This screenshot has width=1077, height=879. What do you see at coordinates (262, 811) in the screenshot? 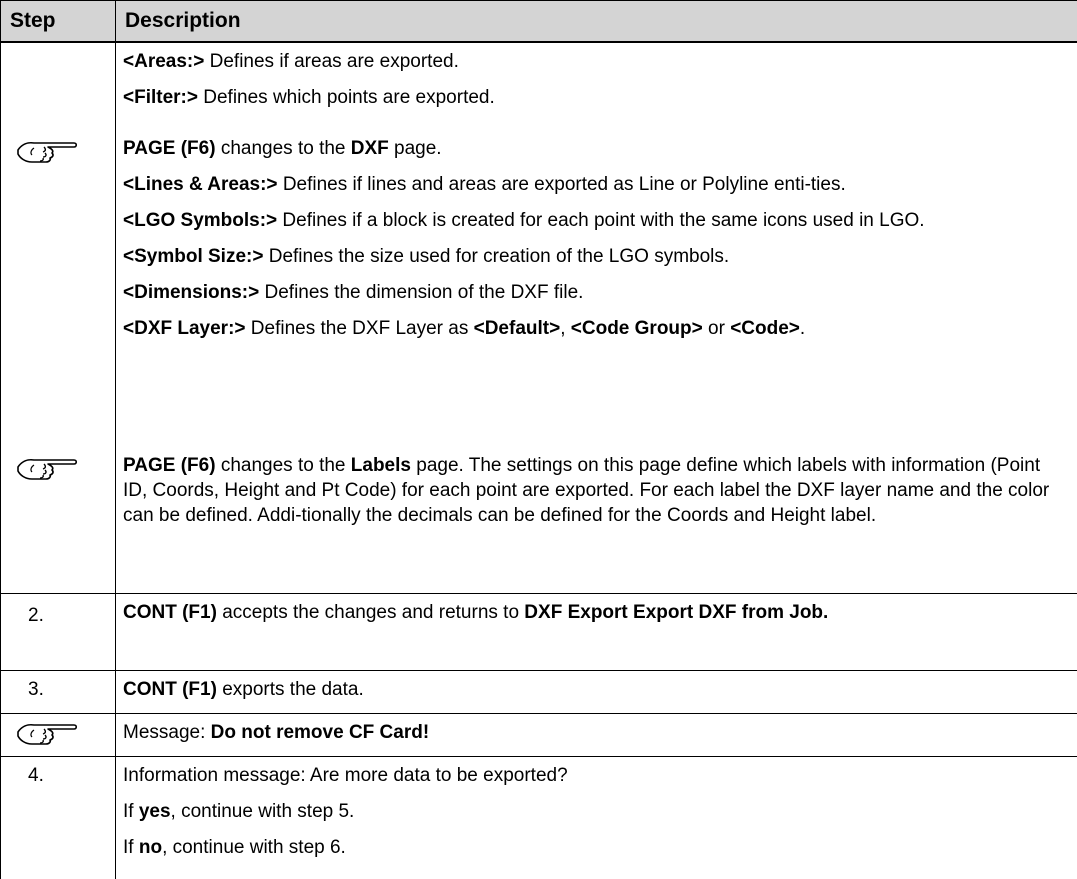
I see `text-segment: , continue with step 5.` at bounding box center [262, 811].